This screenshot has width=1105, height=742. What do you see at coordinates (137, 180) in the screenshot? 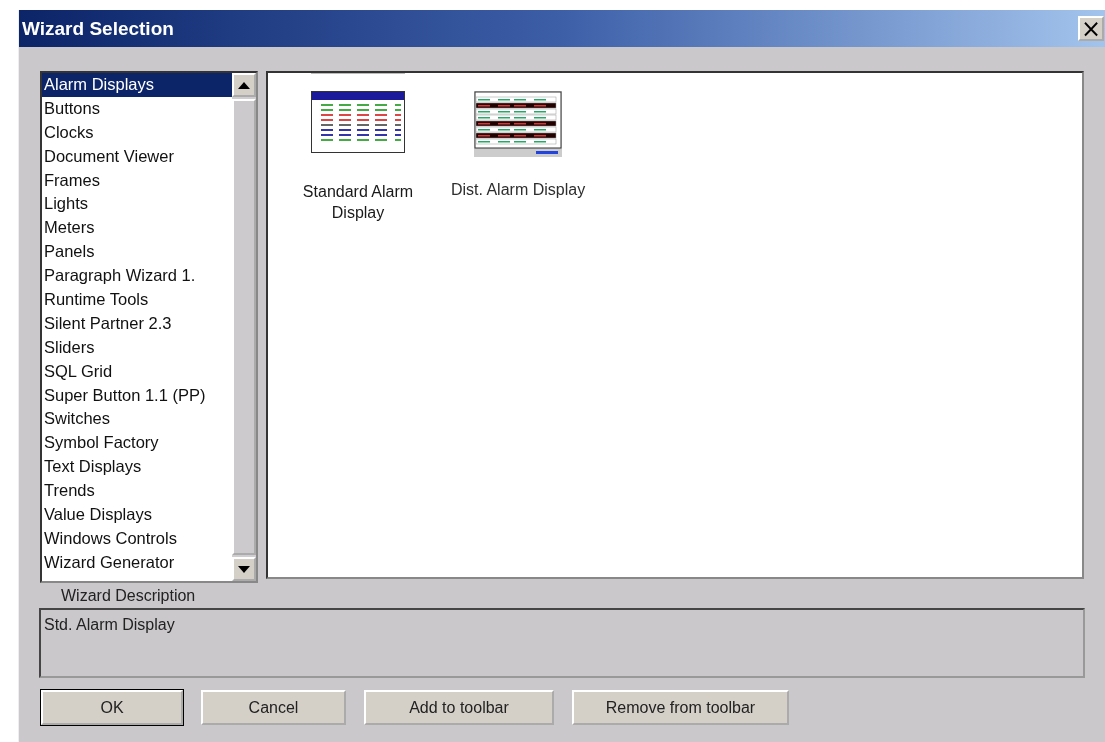
I see `category-item: Frames` at bounding box center [137, 180].